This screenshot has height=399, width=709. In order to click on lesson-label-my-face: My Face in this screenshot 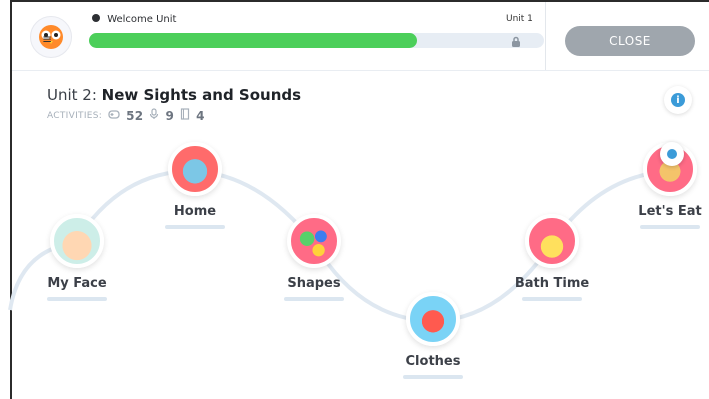, I will do `click(77, 283)`.